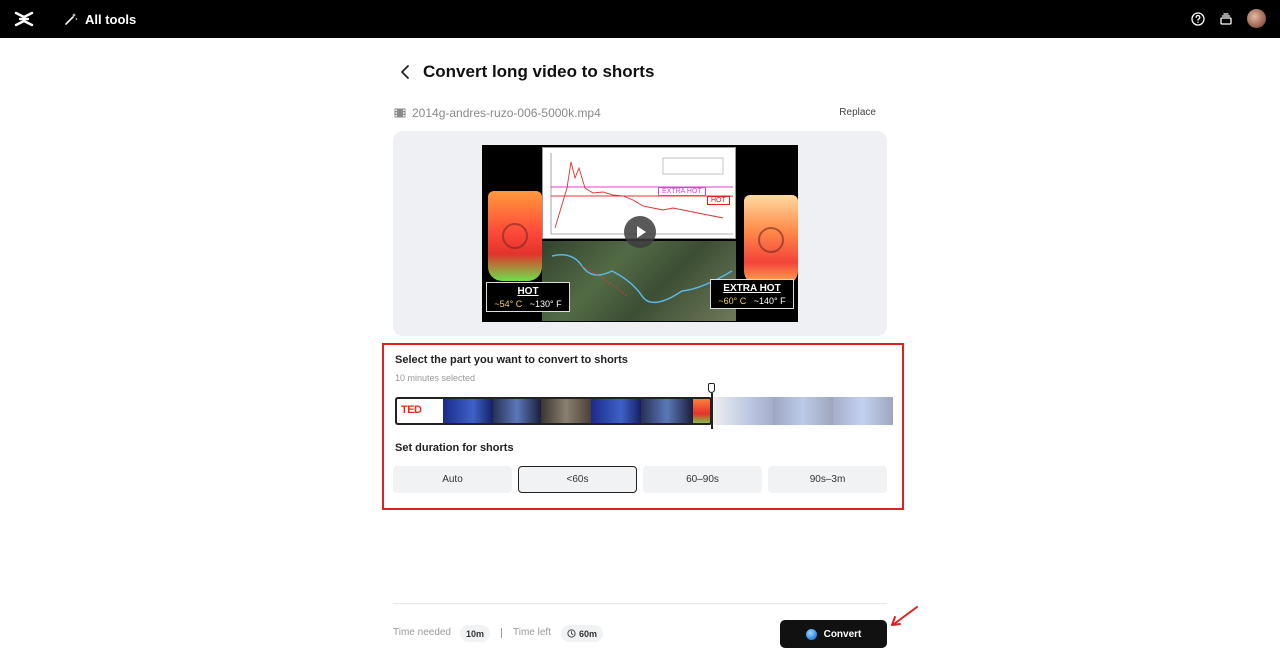 The image size is (1280, 664). What do you see at coordinates (802, 411) in the screenshot?
I see `timeline-unselected-overlay` at bounding box center [802, 411].